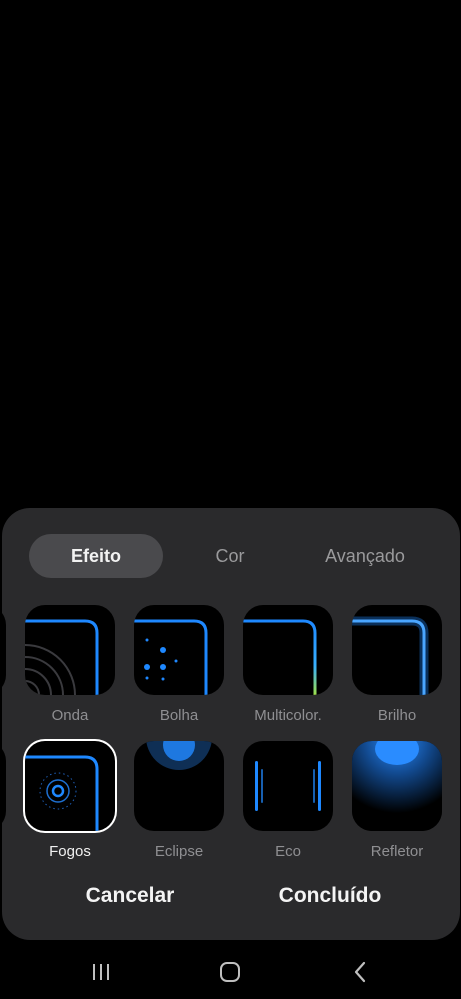 The height and width of the screenshot is (999, 461). I want to click on tab-bar: Efeito Cor Avançado, so click(231, 556).